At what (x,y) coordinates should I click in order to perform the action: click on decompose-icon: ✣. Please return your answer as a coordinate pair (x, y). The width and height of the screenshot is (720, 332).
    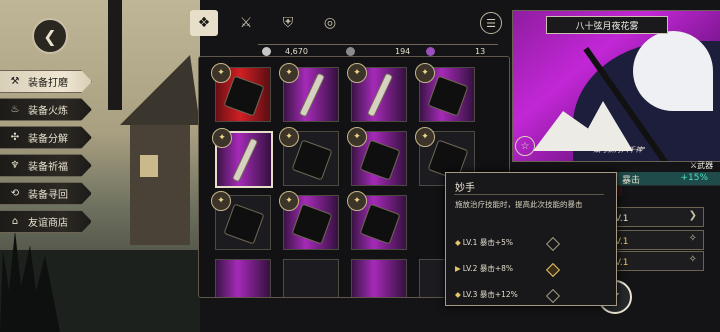
    Looking at the image, I should click on (15, 137).